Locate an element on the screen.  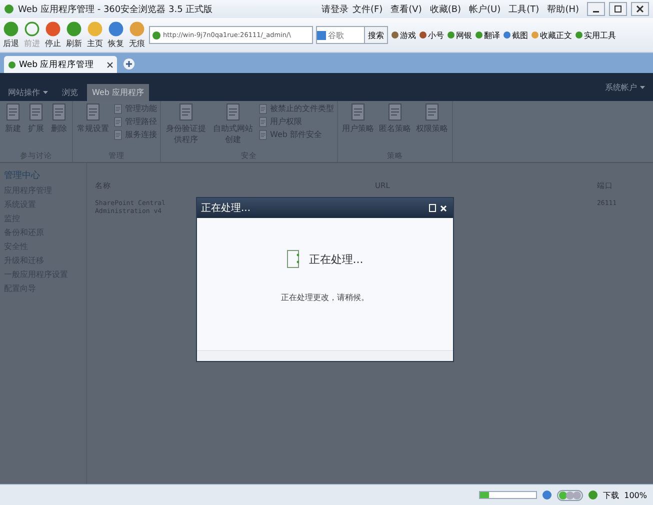
browser-tab: Web 应用程序管理 is located at coordinates (60, 64).